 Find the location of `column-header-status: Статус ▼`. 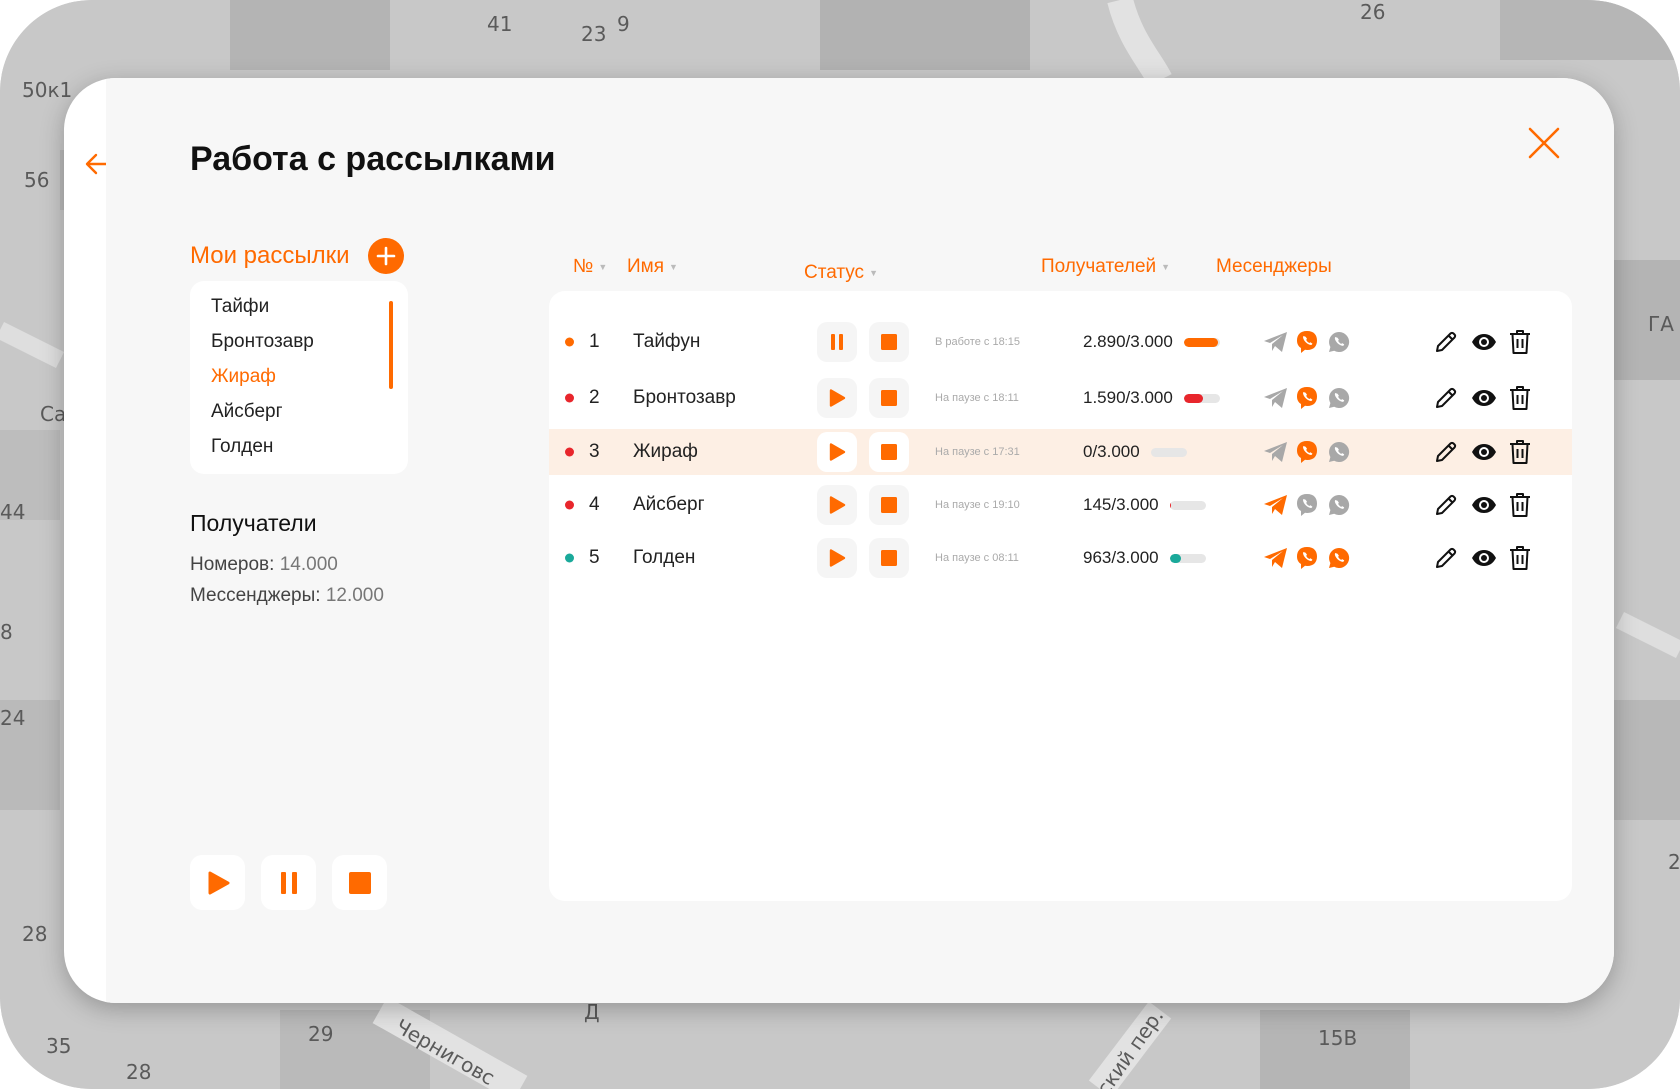

column-header-status: Статус ▼ is located at coordinates (841, 273).